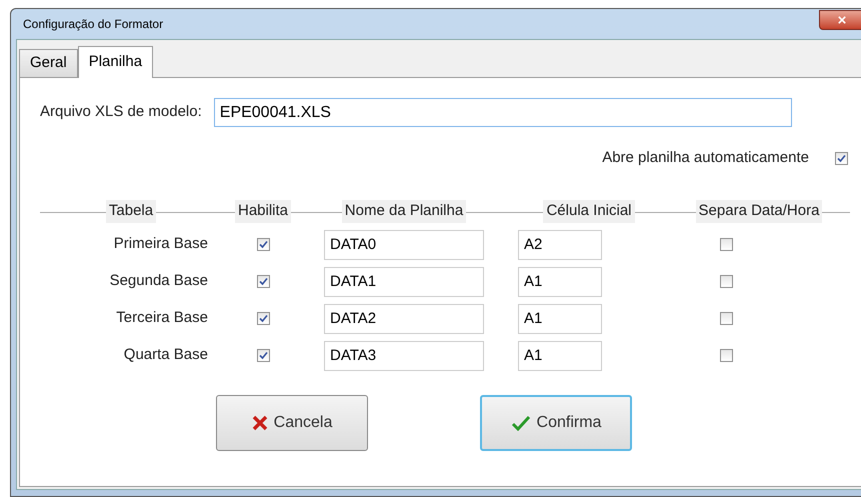 Image resolution: width=861 pixels, height=497 pixels. What do you see at coordinates (263, 211) in the screenshot?
I see `column-header: Habilita` at bounding box center [263, 211].